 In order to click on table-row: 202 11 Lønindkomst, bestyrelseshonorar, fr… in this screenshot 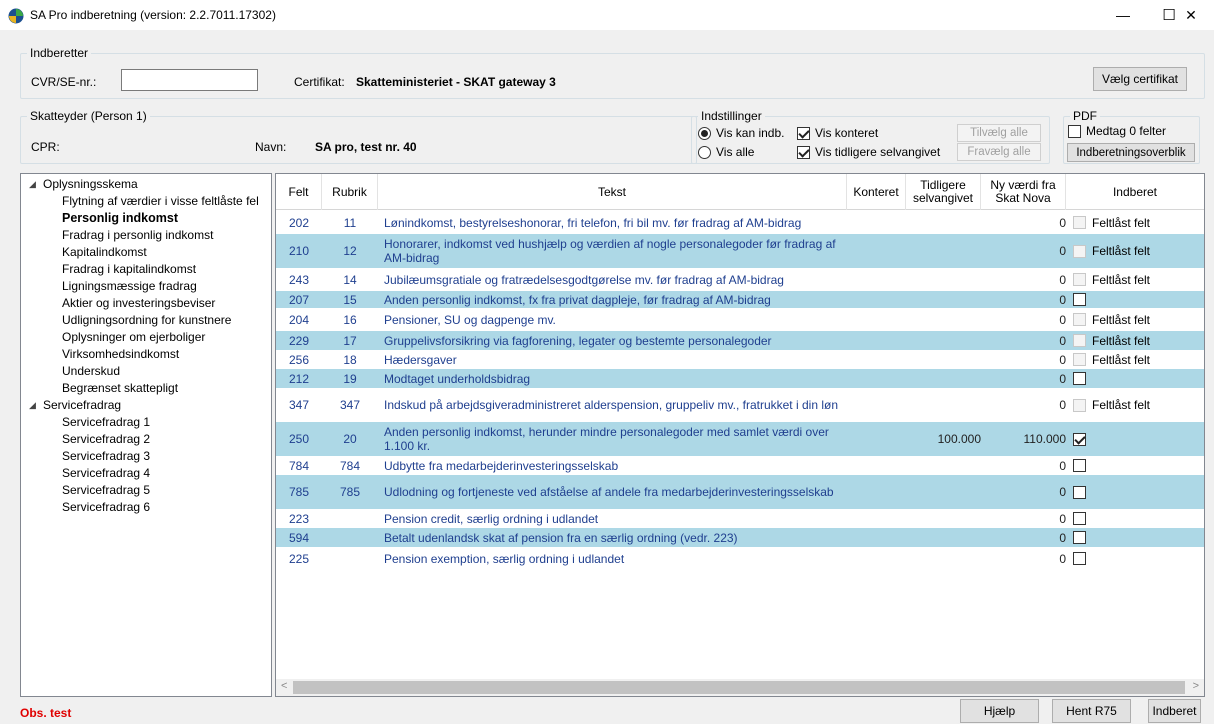, I will do `click(740, 222)`.